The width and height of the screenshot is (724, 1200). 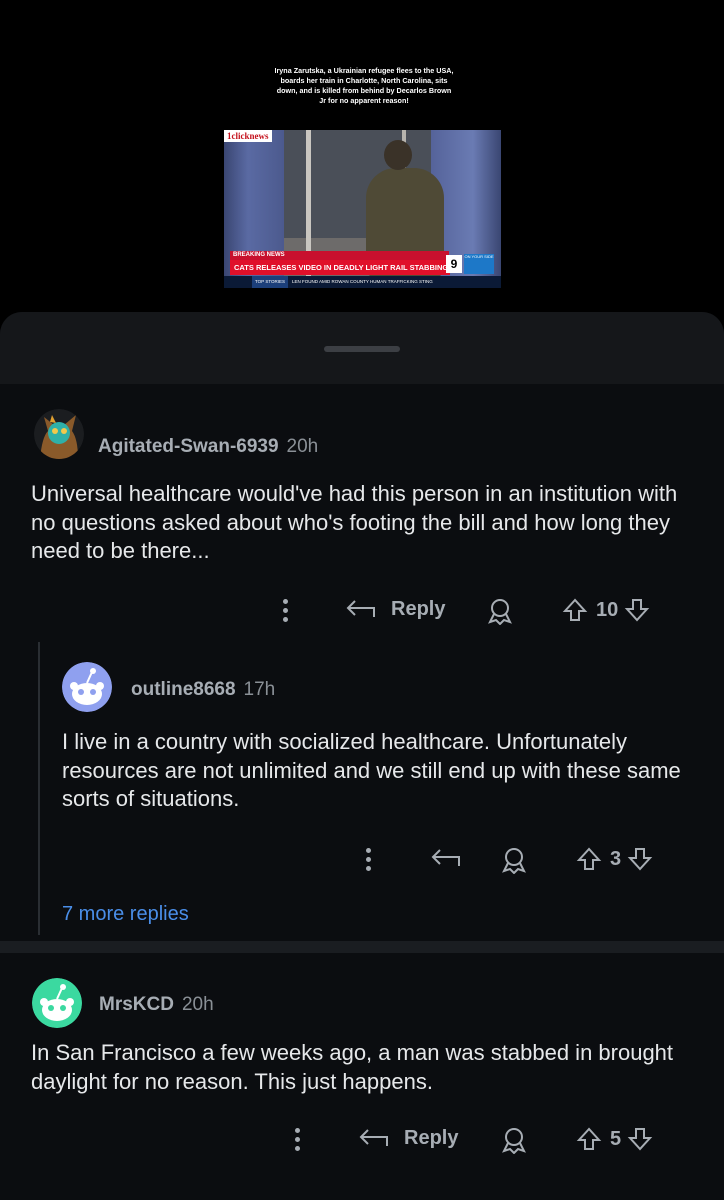 I want to click on comment-time: 17h, so click(x=259, y=689).